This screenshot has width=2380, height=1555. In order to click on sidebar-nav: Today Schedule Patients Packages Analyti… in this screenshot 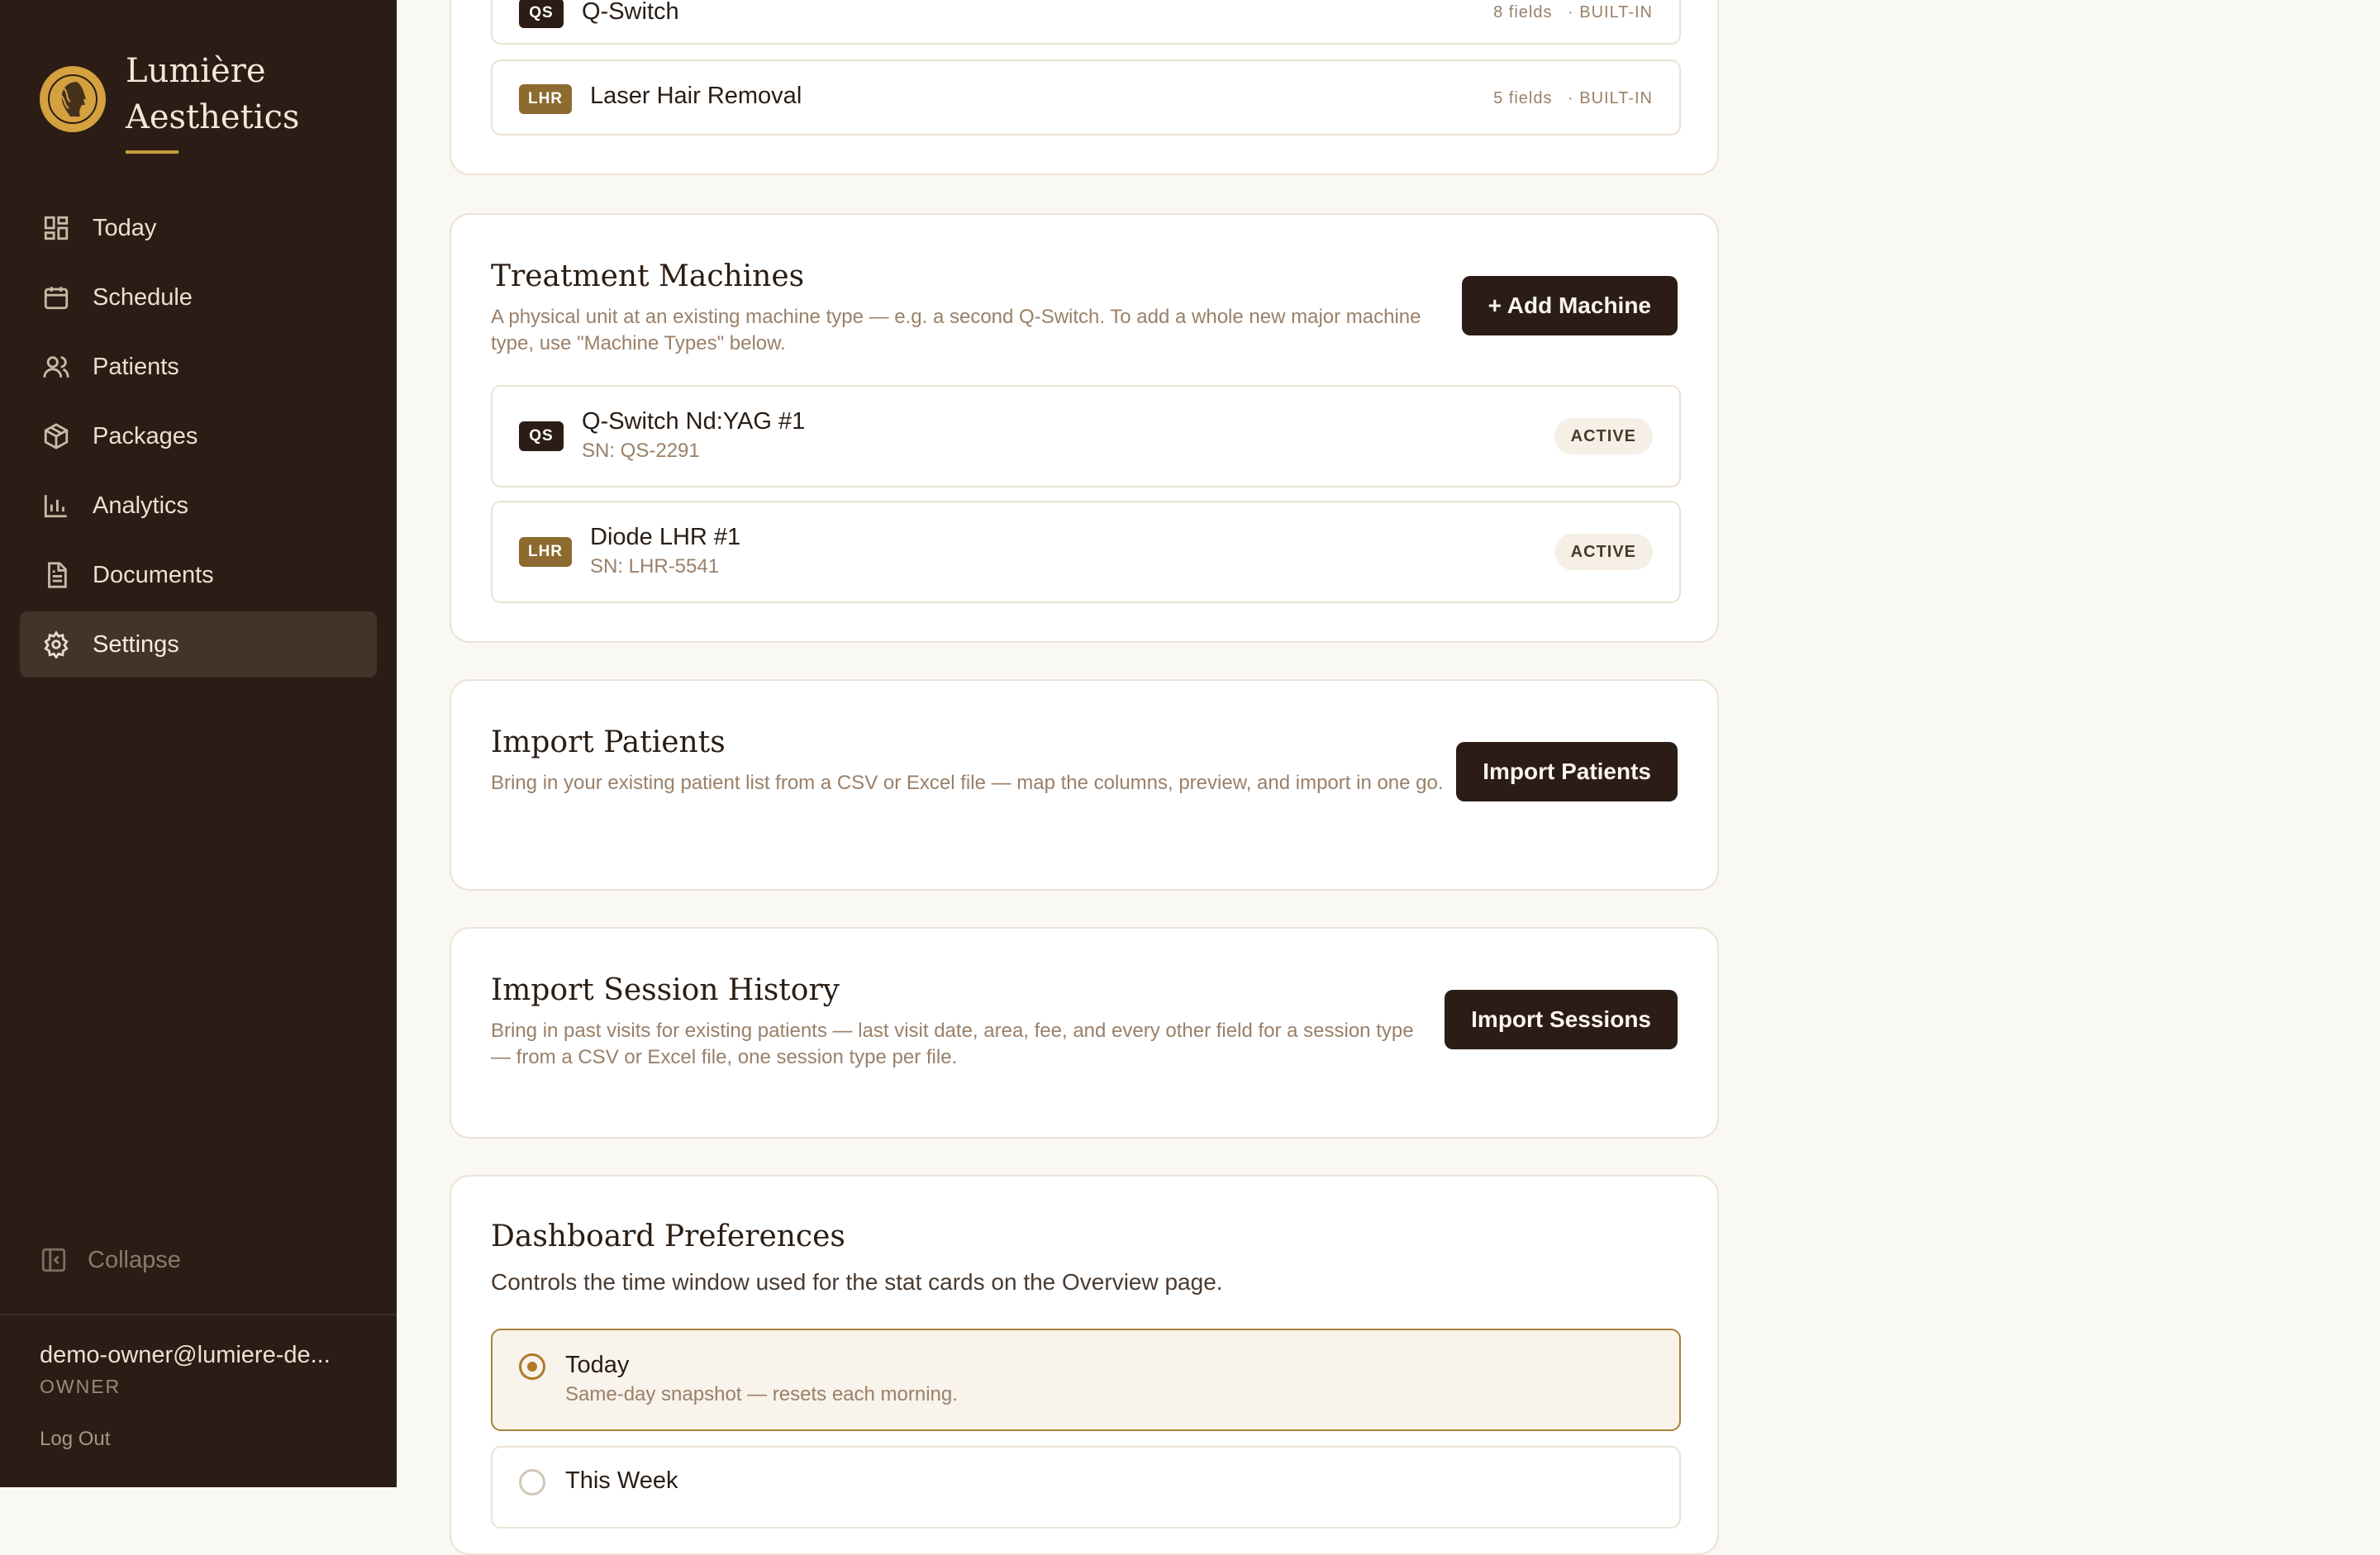, I will do `click(198, 438)`.